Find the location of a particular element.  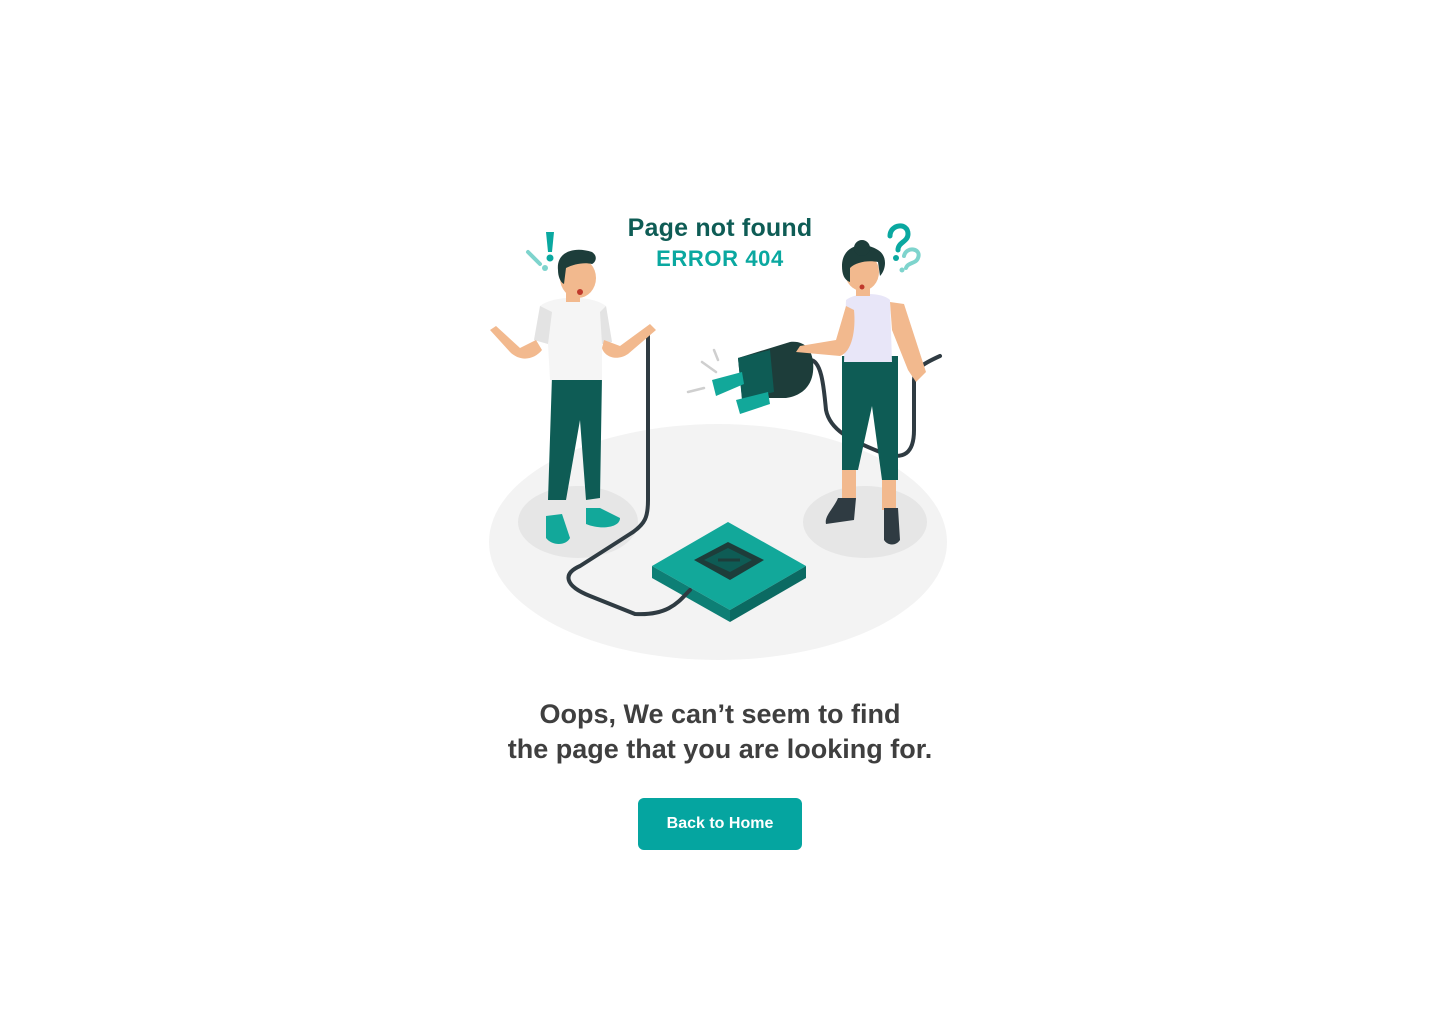

error-message-line-2: the page that you are looking for. is located at coordinates (720, 749).